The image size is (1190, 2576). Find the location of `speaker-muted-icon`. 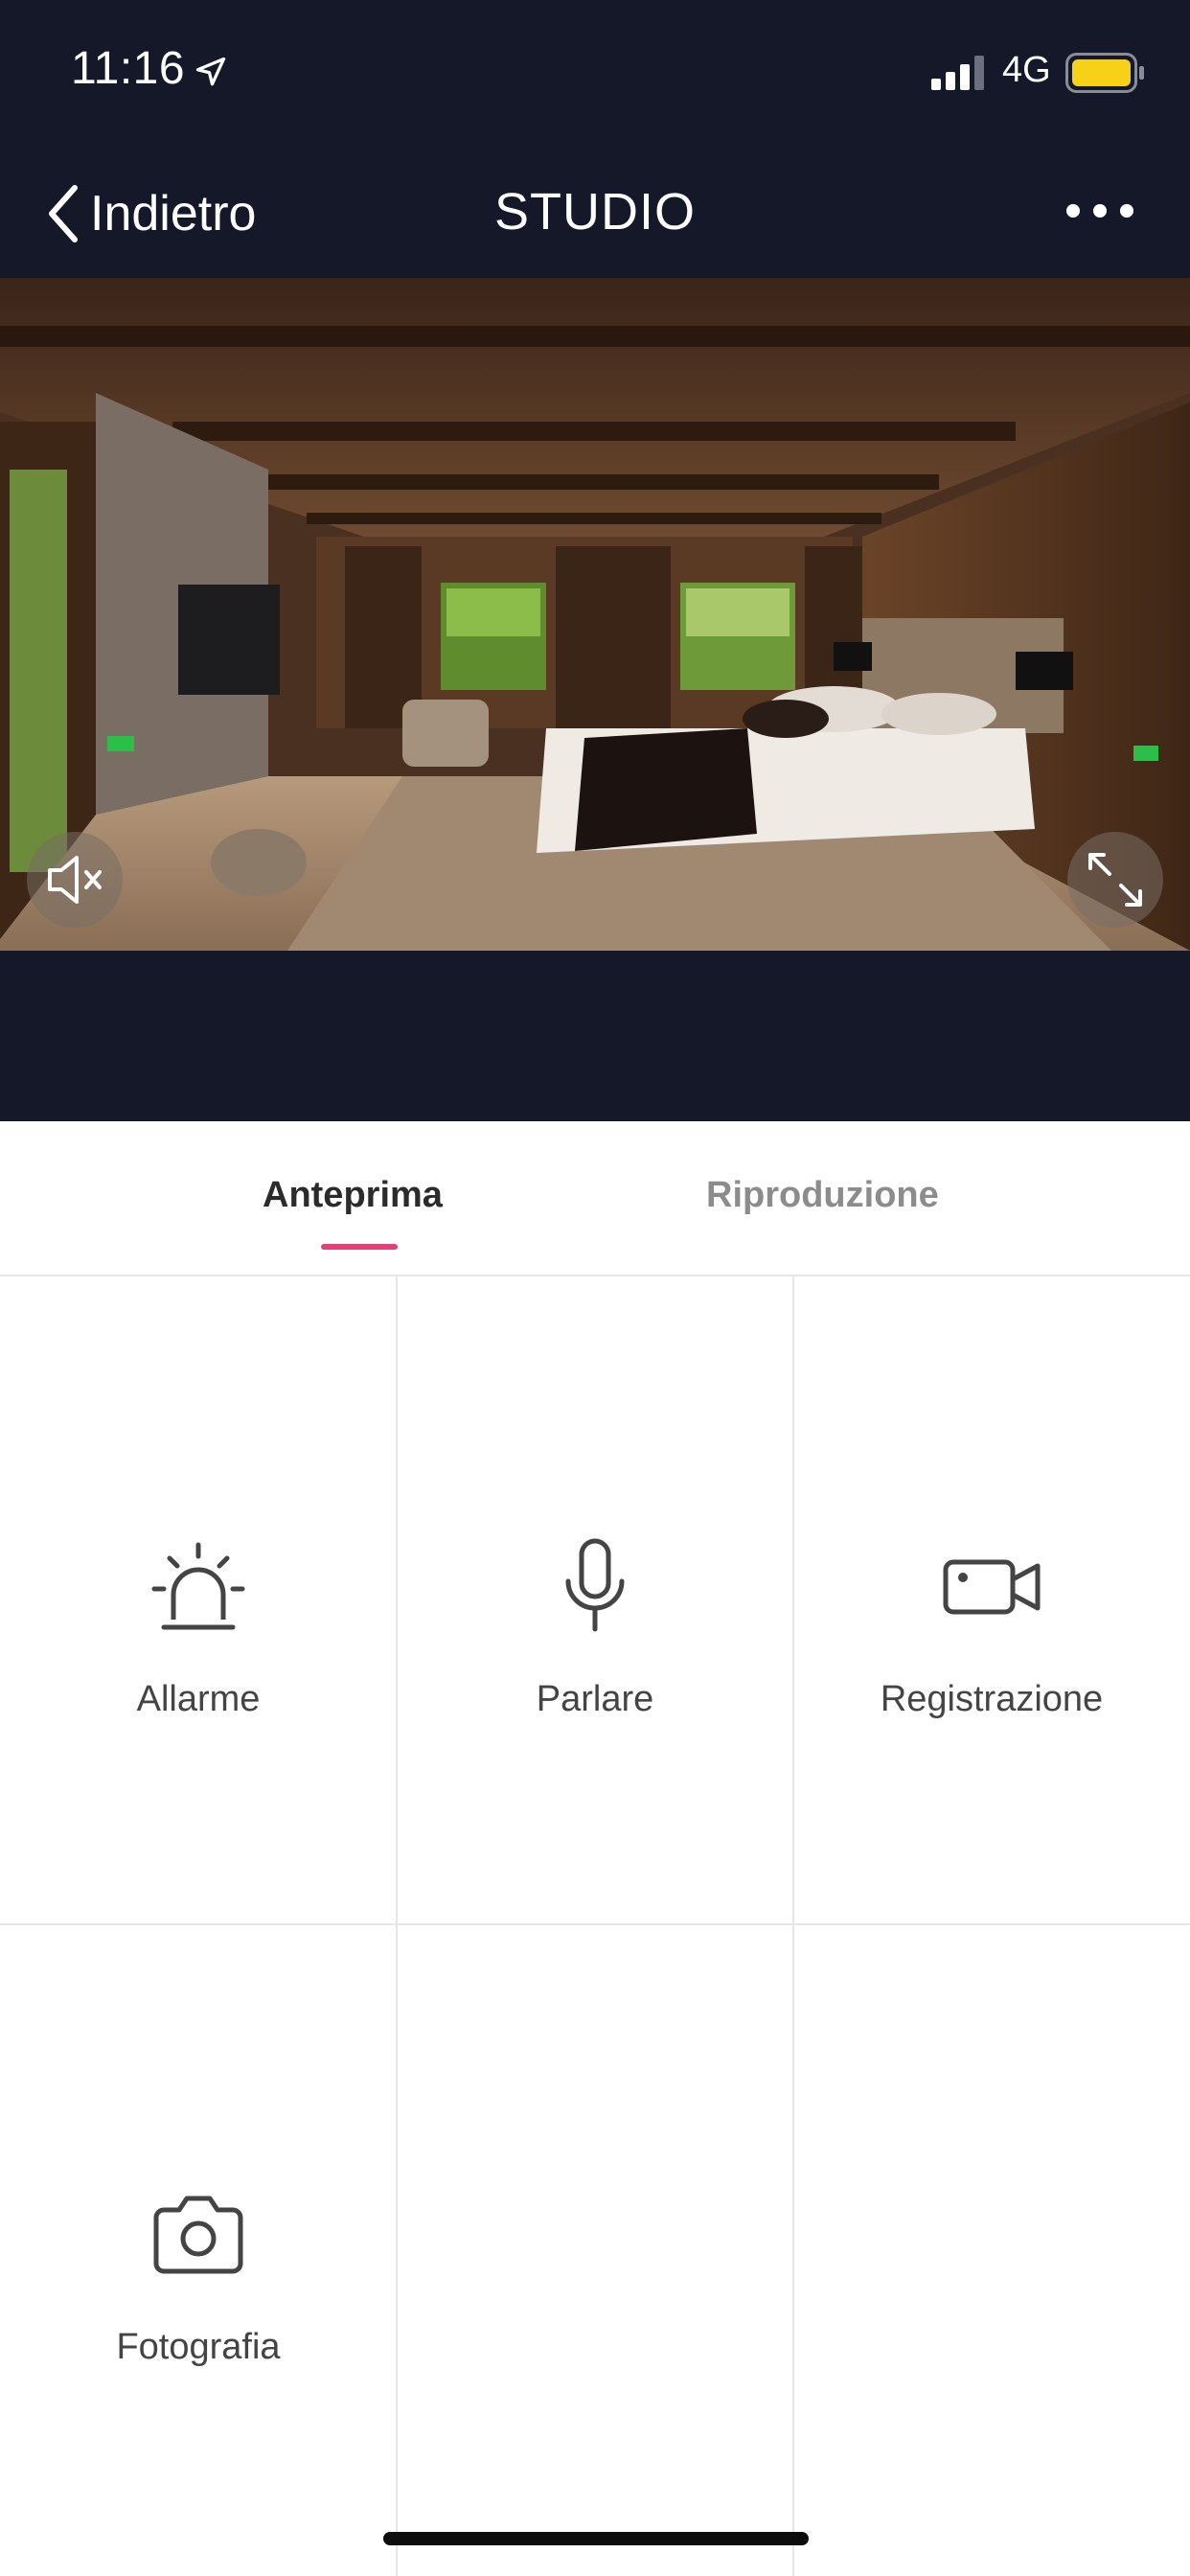

speaker-muted-icon is located at coordinates (75, 880).